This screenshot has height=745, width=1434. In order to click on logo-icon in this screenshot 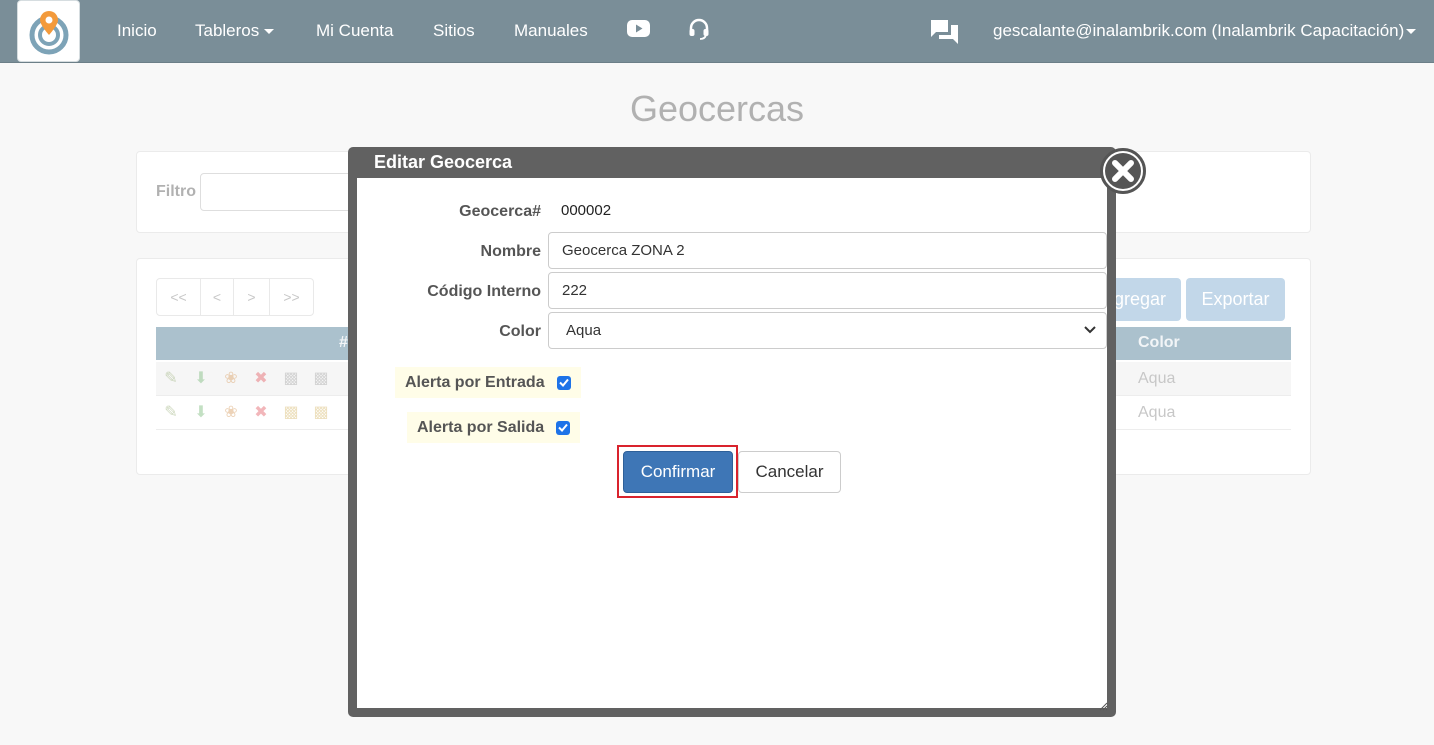, I will do `click(49, 33)`.